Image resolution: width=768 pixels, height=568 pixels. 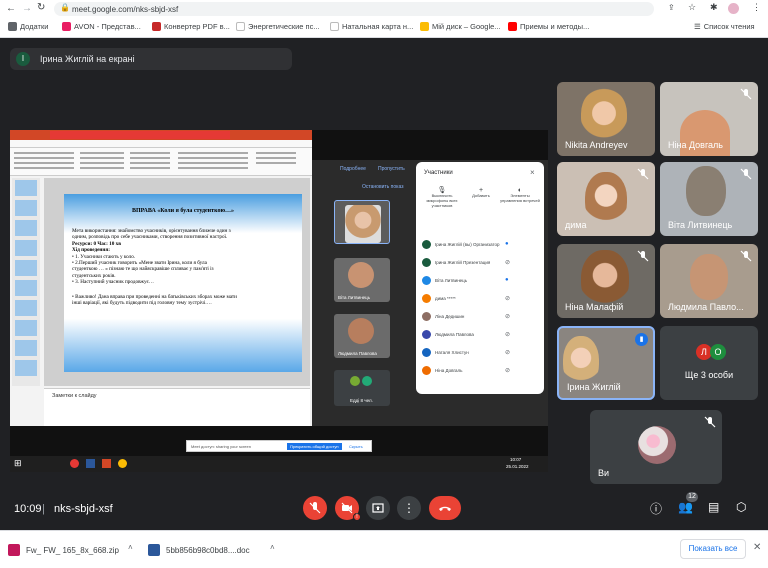 What do you see at coordinates (709, 375) in the screenshot?
I see `more-participants-label: Ще 3 особи` at bounding box center [709, 375].